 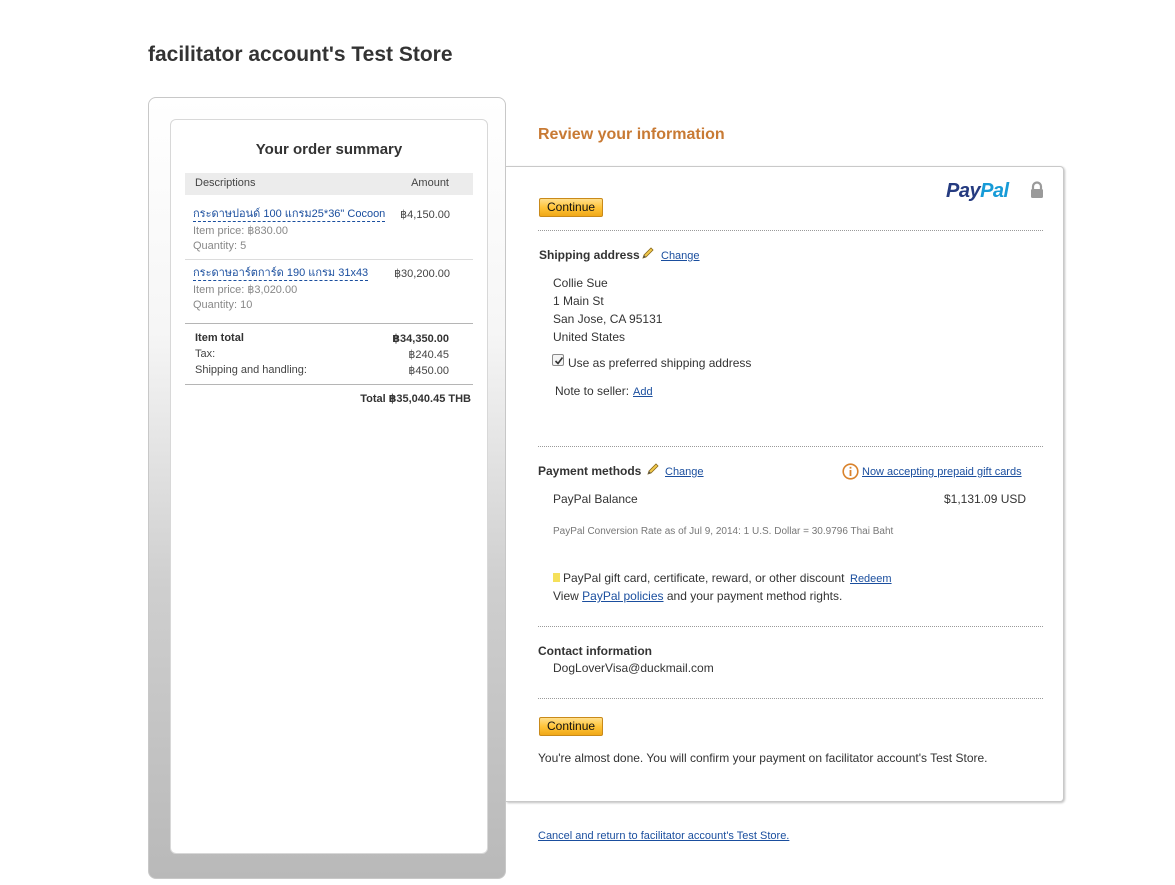 I want to click on lock-icon, so click(x=1037, y=189).